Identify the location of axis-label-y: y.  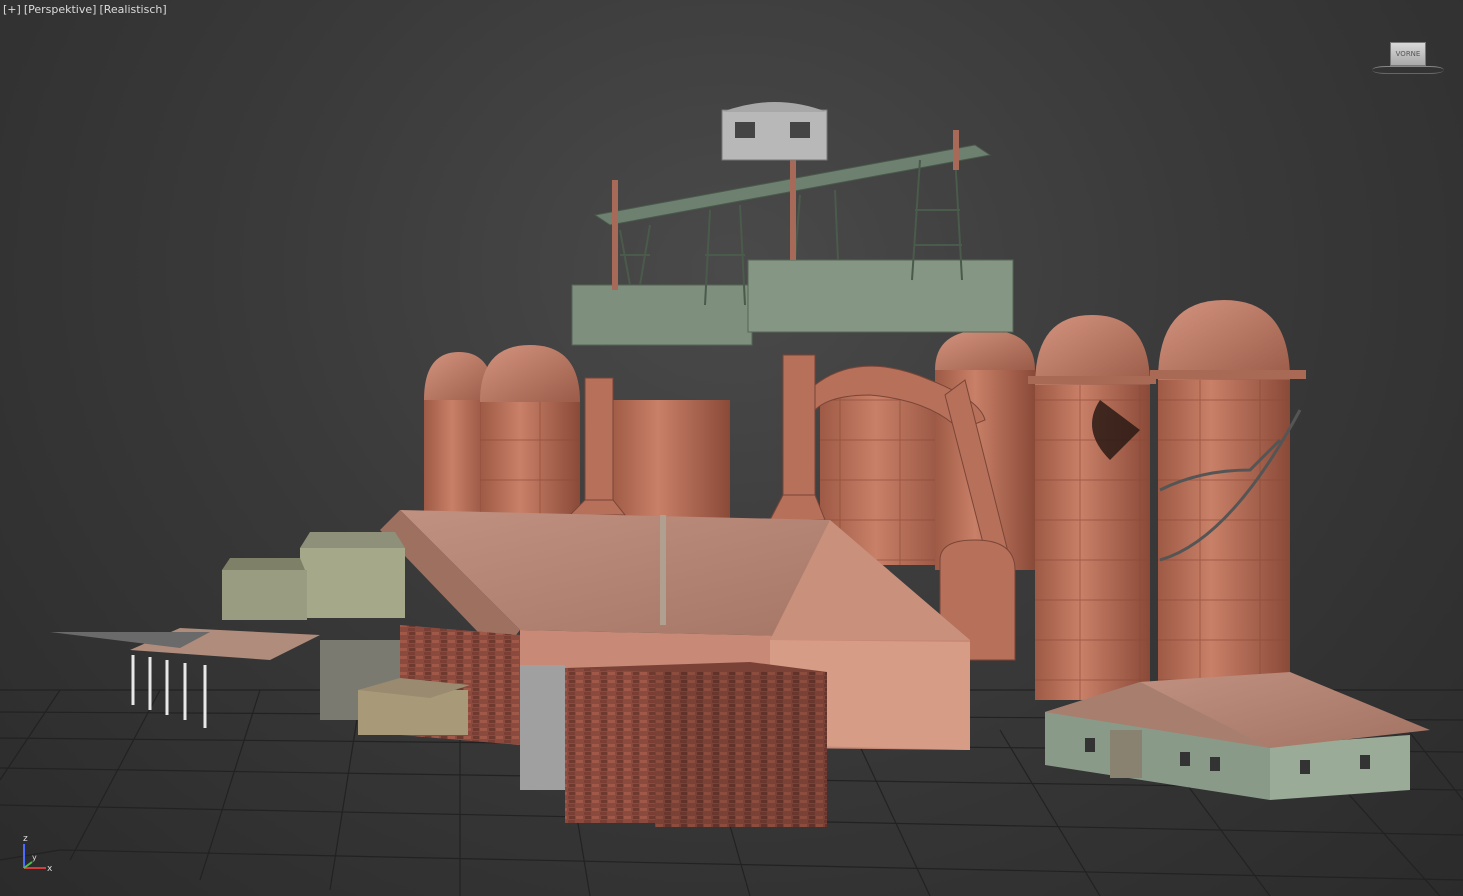
(34, 857).